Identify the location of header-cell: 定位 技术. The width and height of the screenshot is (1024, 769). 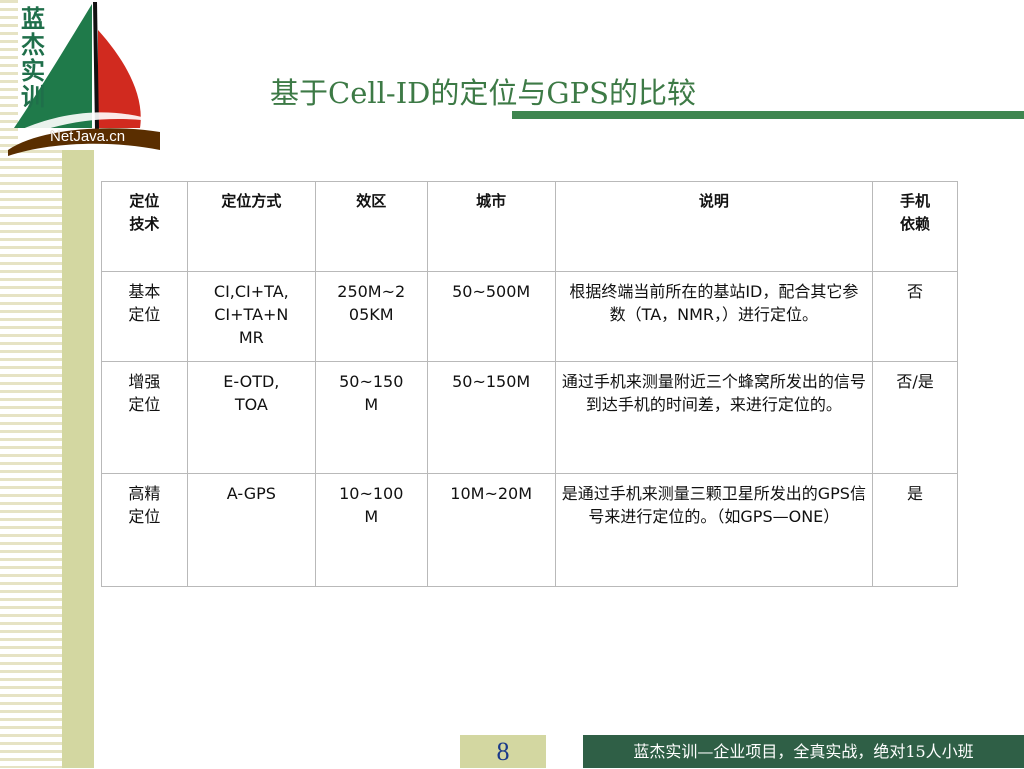
(144, 226).